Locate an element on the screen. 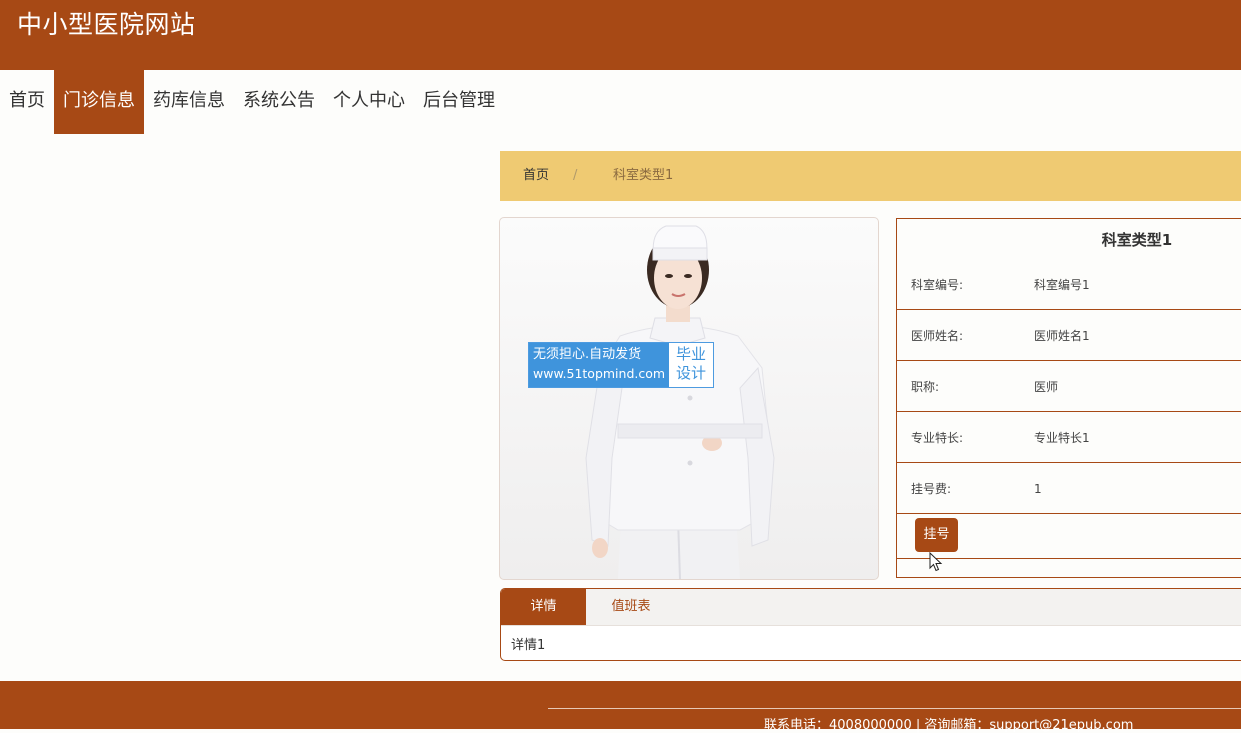 This screenshot has width=1241, height=733. breadcrumb-home-link: 首页 is located at coordinates (536, 176).